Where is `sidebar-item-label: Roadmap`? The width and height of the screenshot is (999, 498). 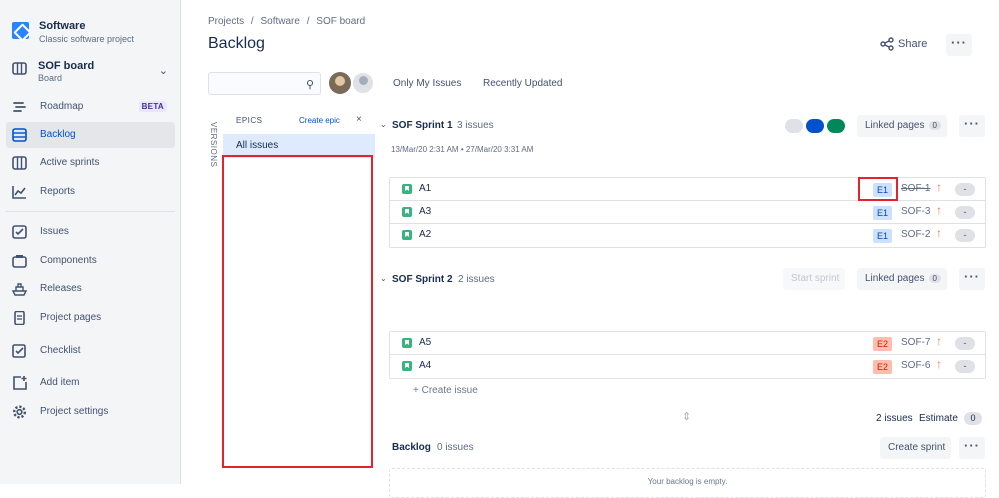
sidebar-item-label: Roadmap is located at coordinates (62, 106).